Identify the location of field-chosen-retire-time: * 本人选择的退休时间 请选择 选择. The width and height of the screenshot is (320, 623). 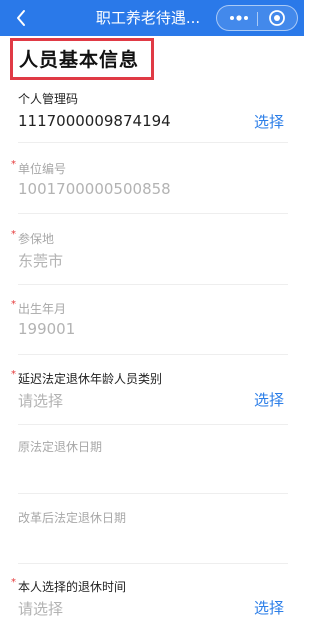
(152, 599).